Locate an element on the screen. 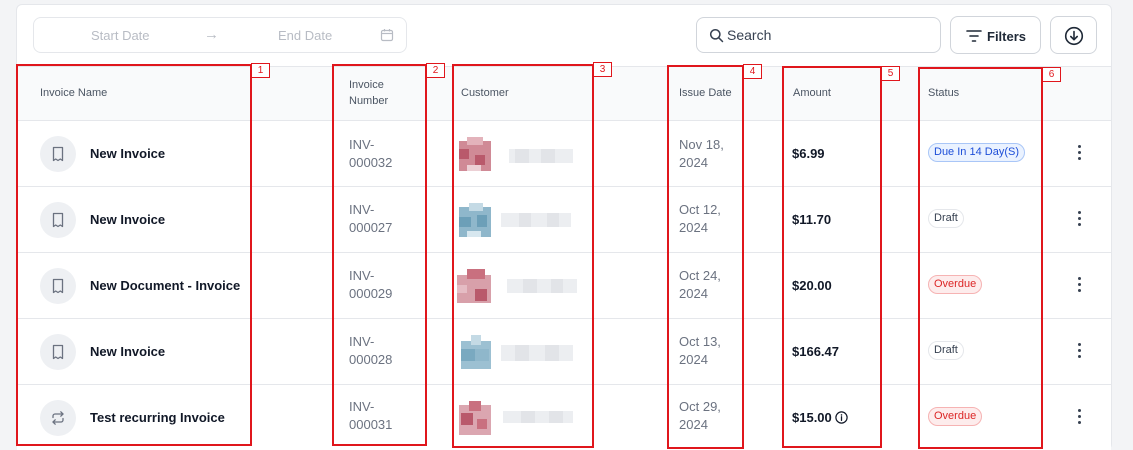 The width and height of the screenshot is (1133, 450). calendar-icon is located at coordinates (387, 35).